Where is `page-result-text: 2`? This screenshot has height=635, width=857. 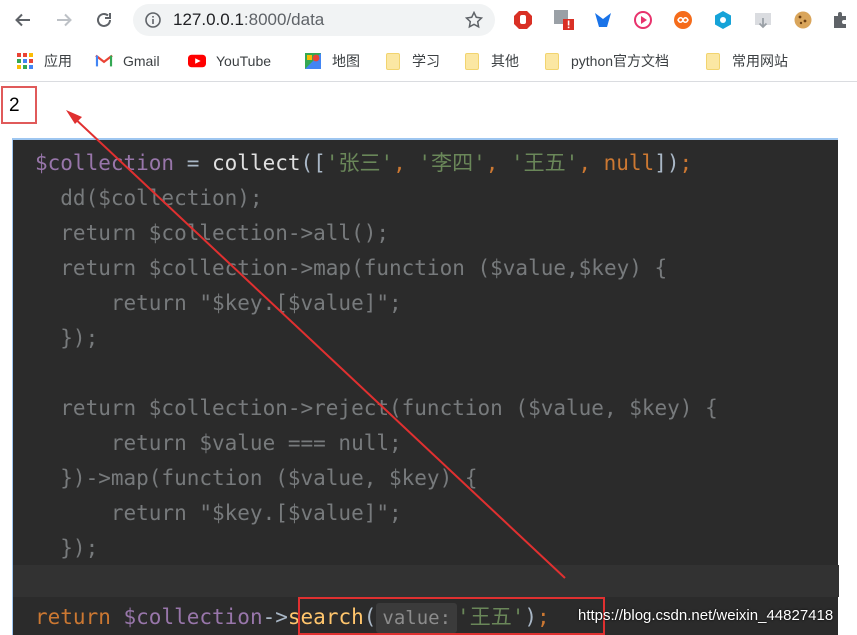
page-result-text: 2 is located at coordinates (14, 105).